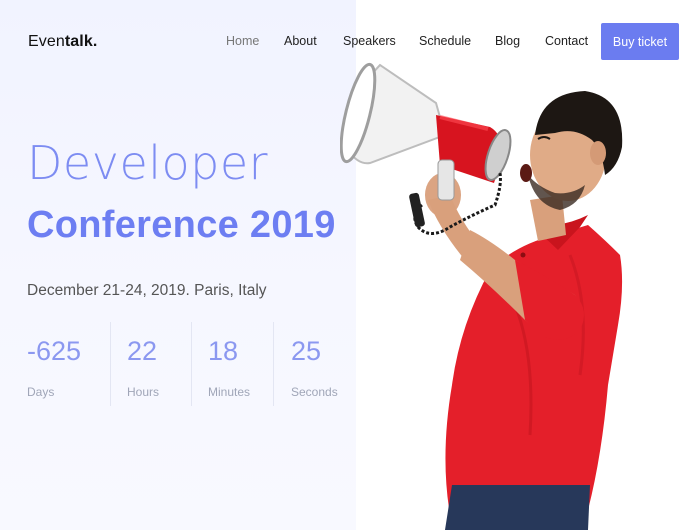  What do you see at coordinates (181, 225) in the screenshot?
I see `hero-title-line2: Conference 2019` at bounding box center [181, 225].